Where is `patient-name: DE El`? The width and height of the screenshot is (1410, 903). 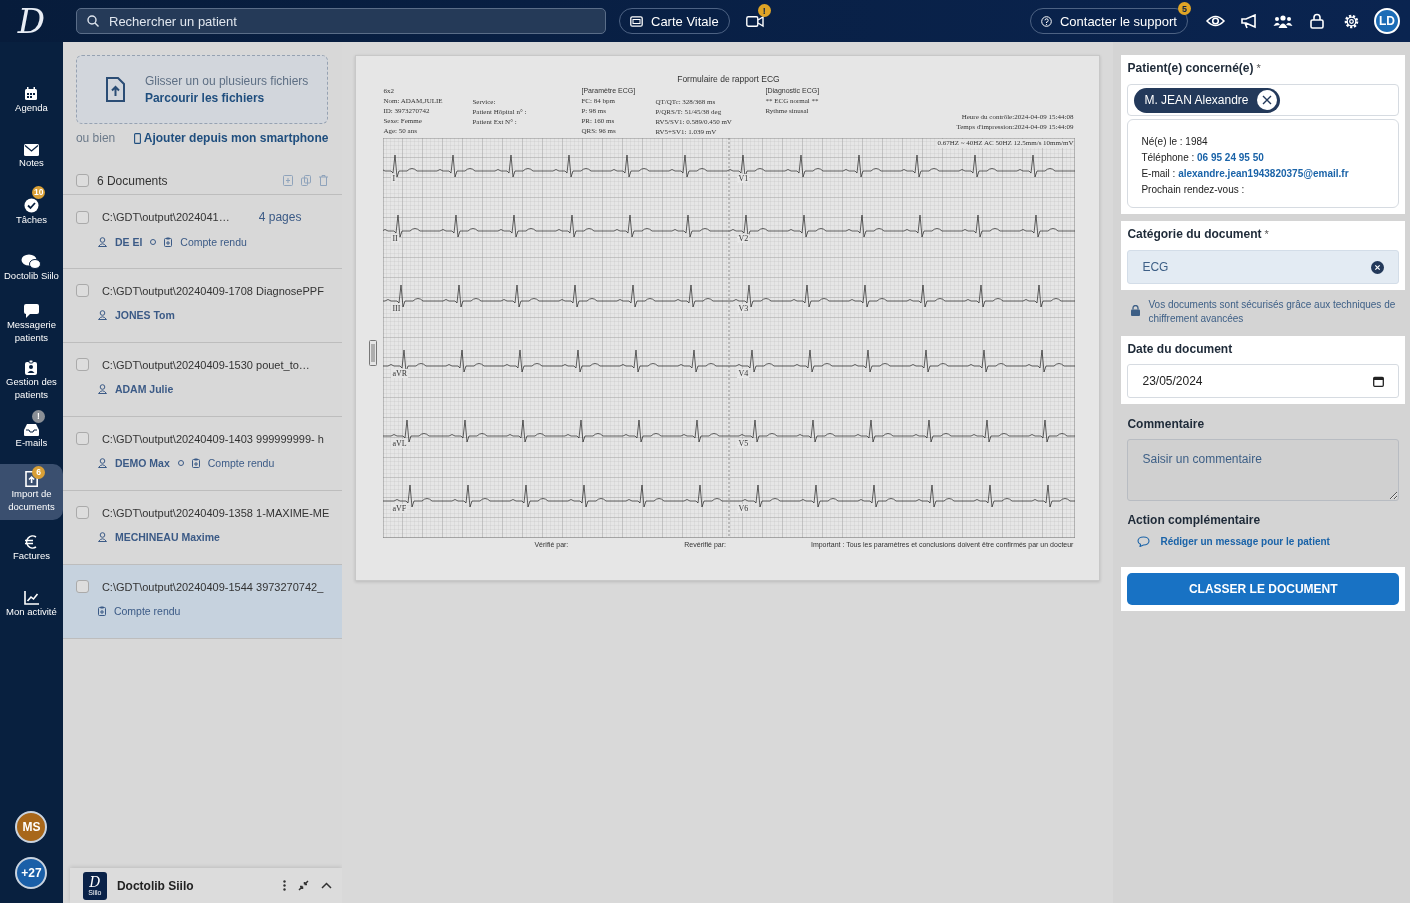 patient-name: DE El is located at coordinates (128, 242).